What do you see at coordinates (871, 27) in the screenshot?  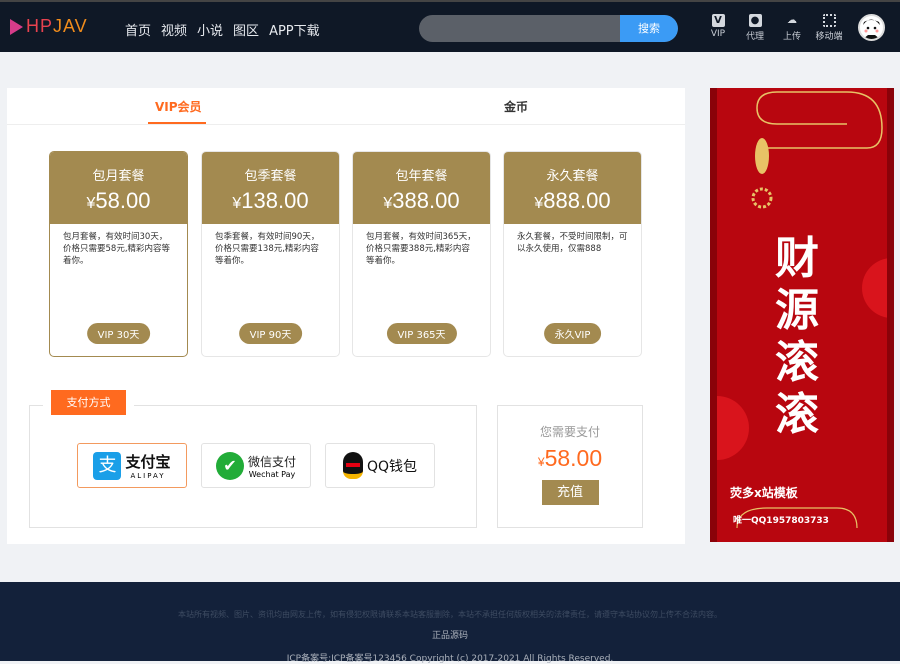 I see `avatar` at bounding box center [871, 27].